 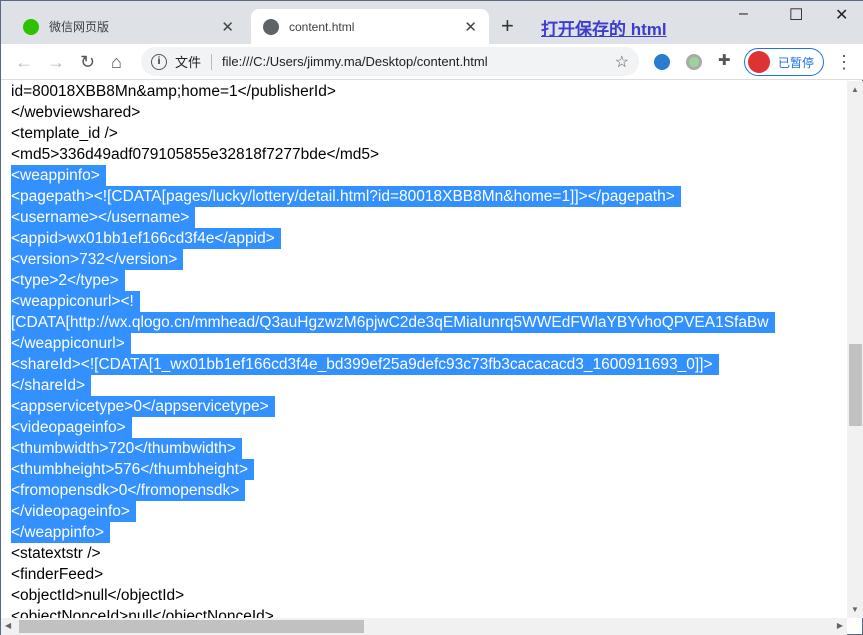 I want to click on line-text: <objectId>null</objectId>, so click(x=98, y=595).